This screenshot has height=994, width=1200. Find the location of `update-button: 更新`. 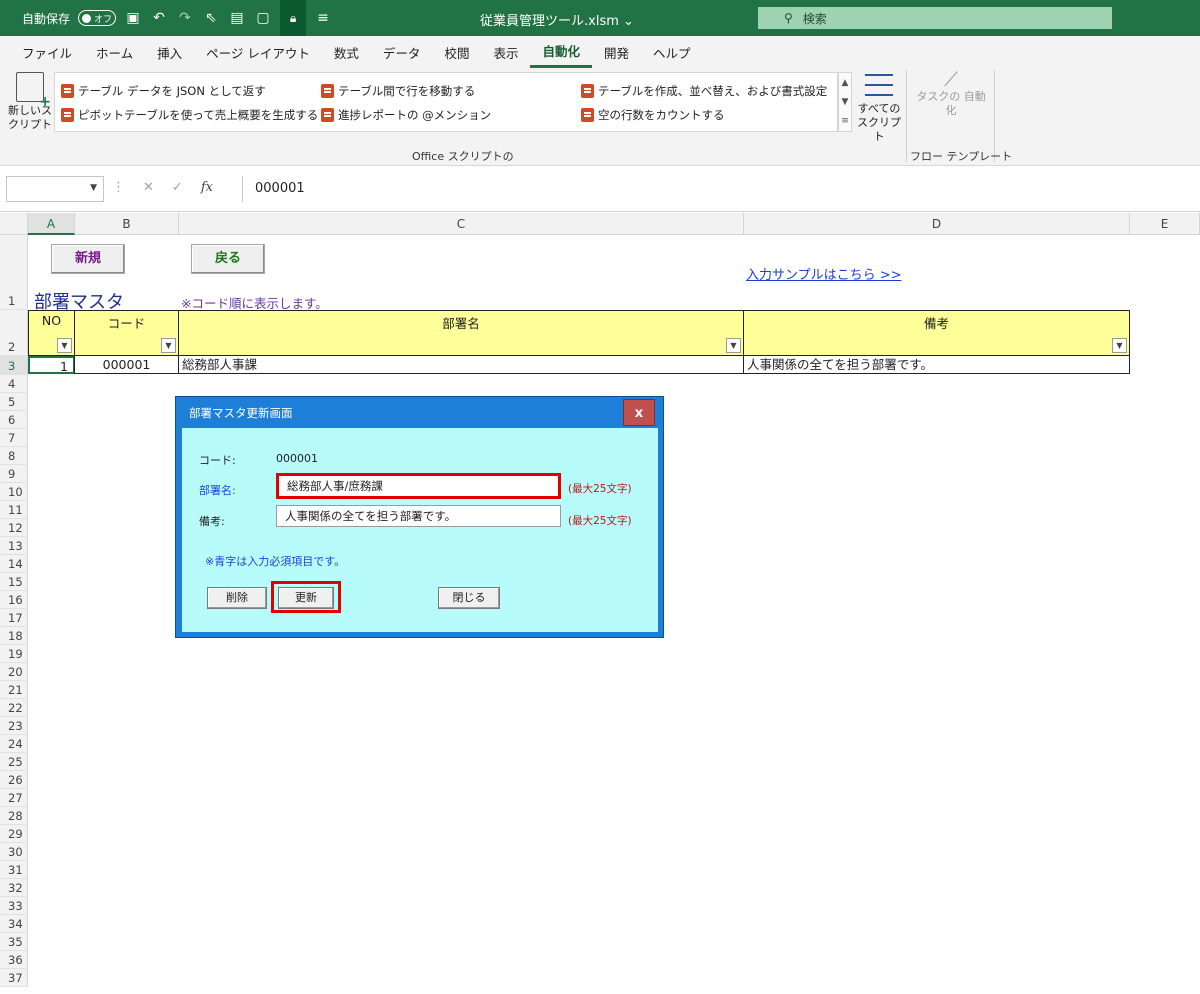

update-button: 更新 is located at coordinates (306, 598).